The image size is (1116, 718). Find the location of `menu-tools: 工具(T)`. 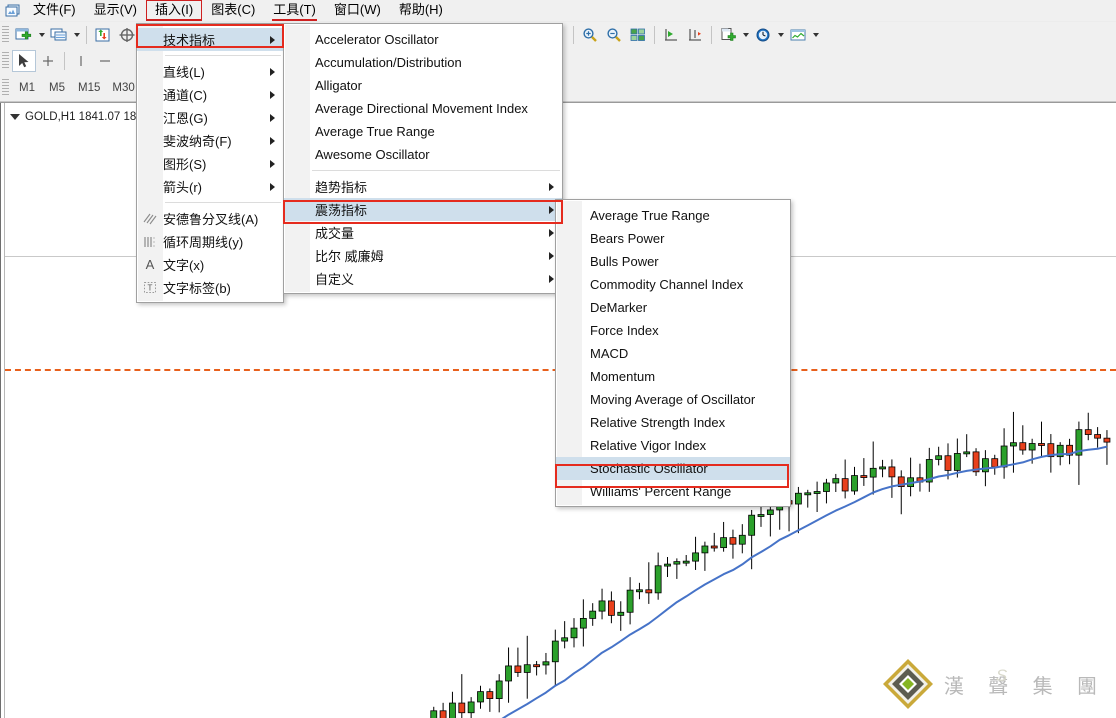

menu-tools: 工具(T) is located at coordinates (294, 10).